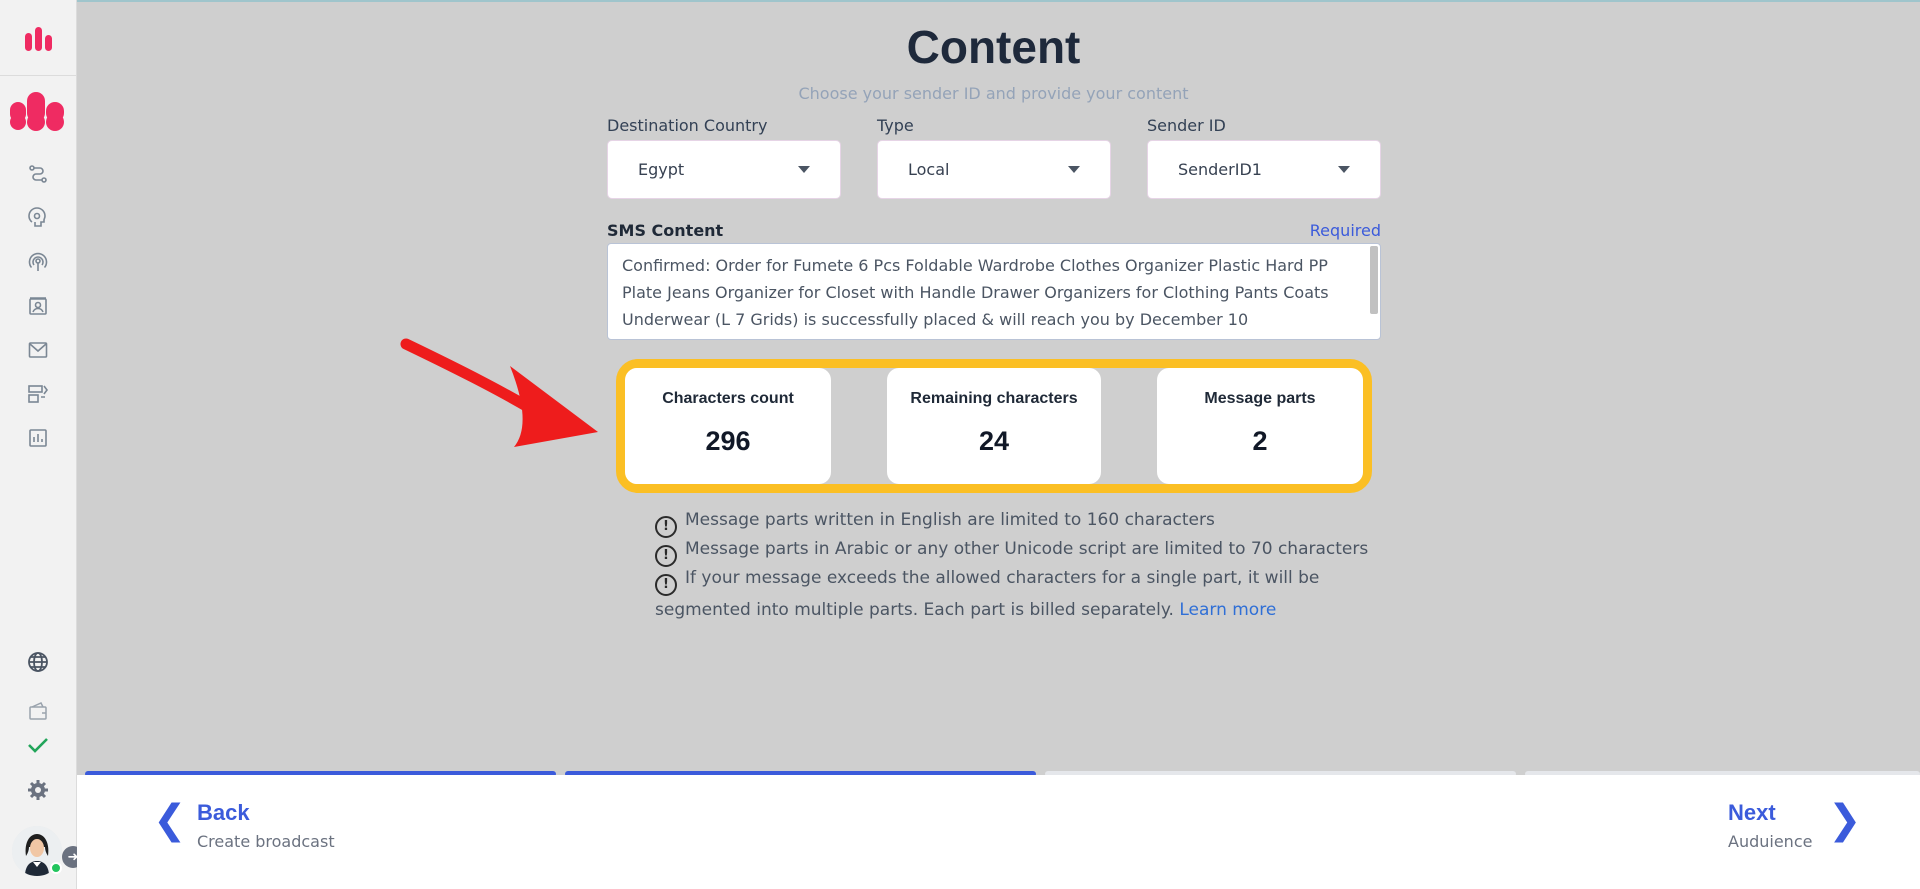 Image resolution: width=1920 pixels, height=889 pixels. I want to click on type-label: Type, so click(895, 125).